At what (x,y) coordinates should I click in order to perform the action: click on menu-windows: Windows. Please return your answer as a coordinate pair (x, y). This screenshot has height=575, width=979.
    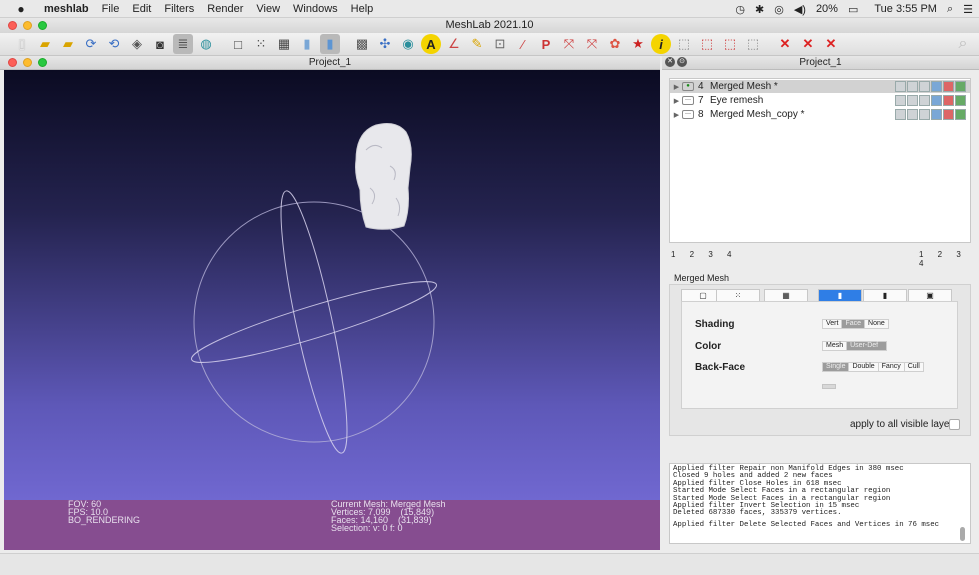
    Looking at the image, I should click on (315, 9).